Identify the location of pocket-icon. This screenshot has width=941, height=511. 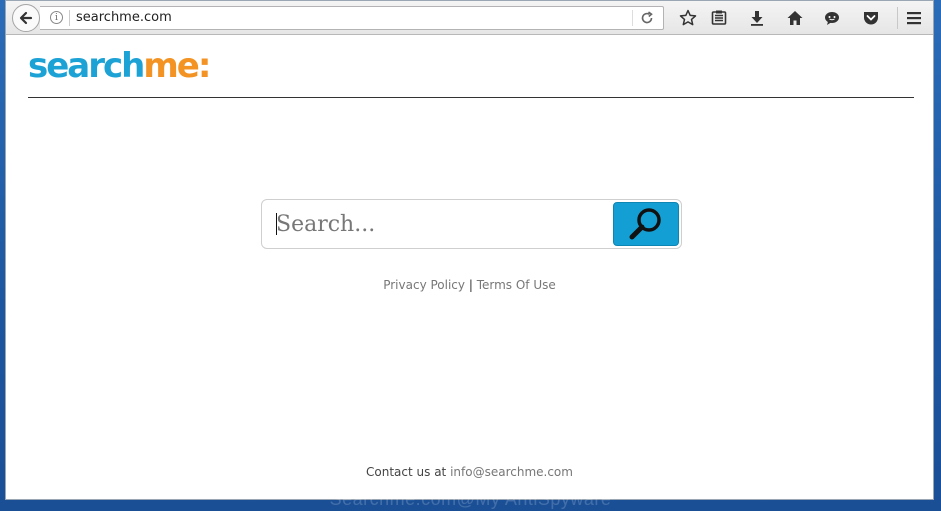
(871, 18).